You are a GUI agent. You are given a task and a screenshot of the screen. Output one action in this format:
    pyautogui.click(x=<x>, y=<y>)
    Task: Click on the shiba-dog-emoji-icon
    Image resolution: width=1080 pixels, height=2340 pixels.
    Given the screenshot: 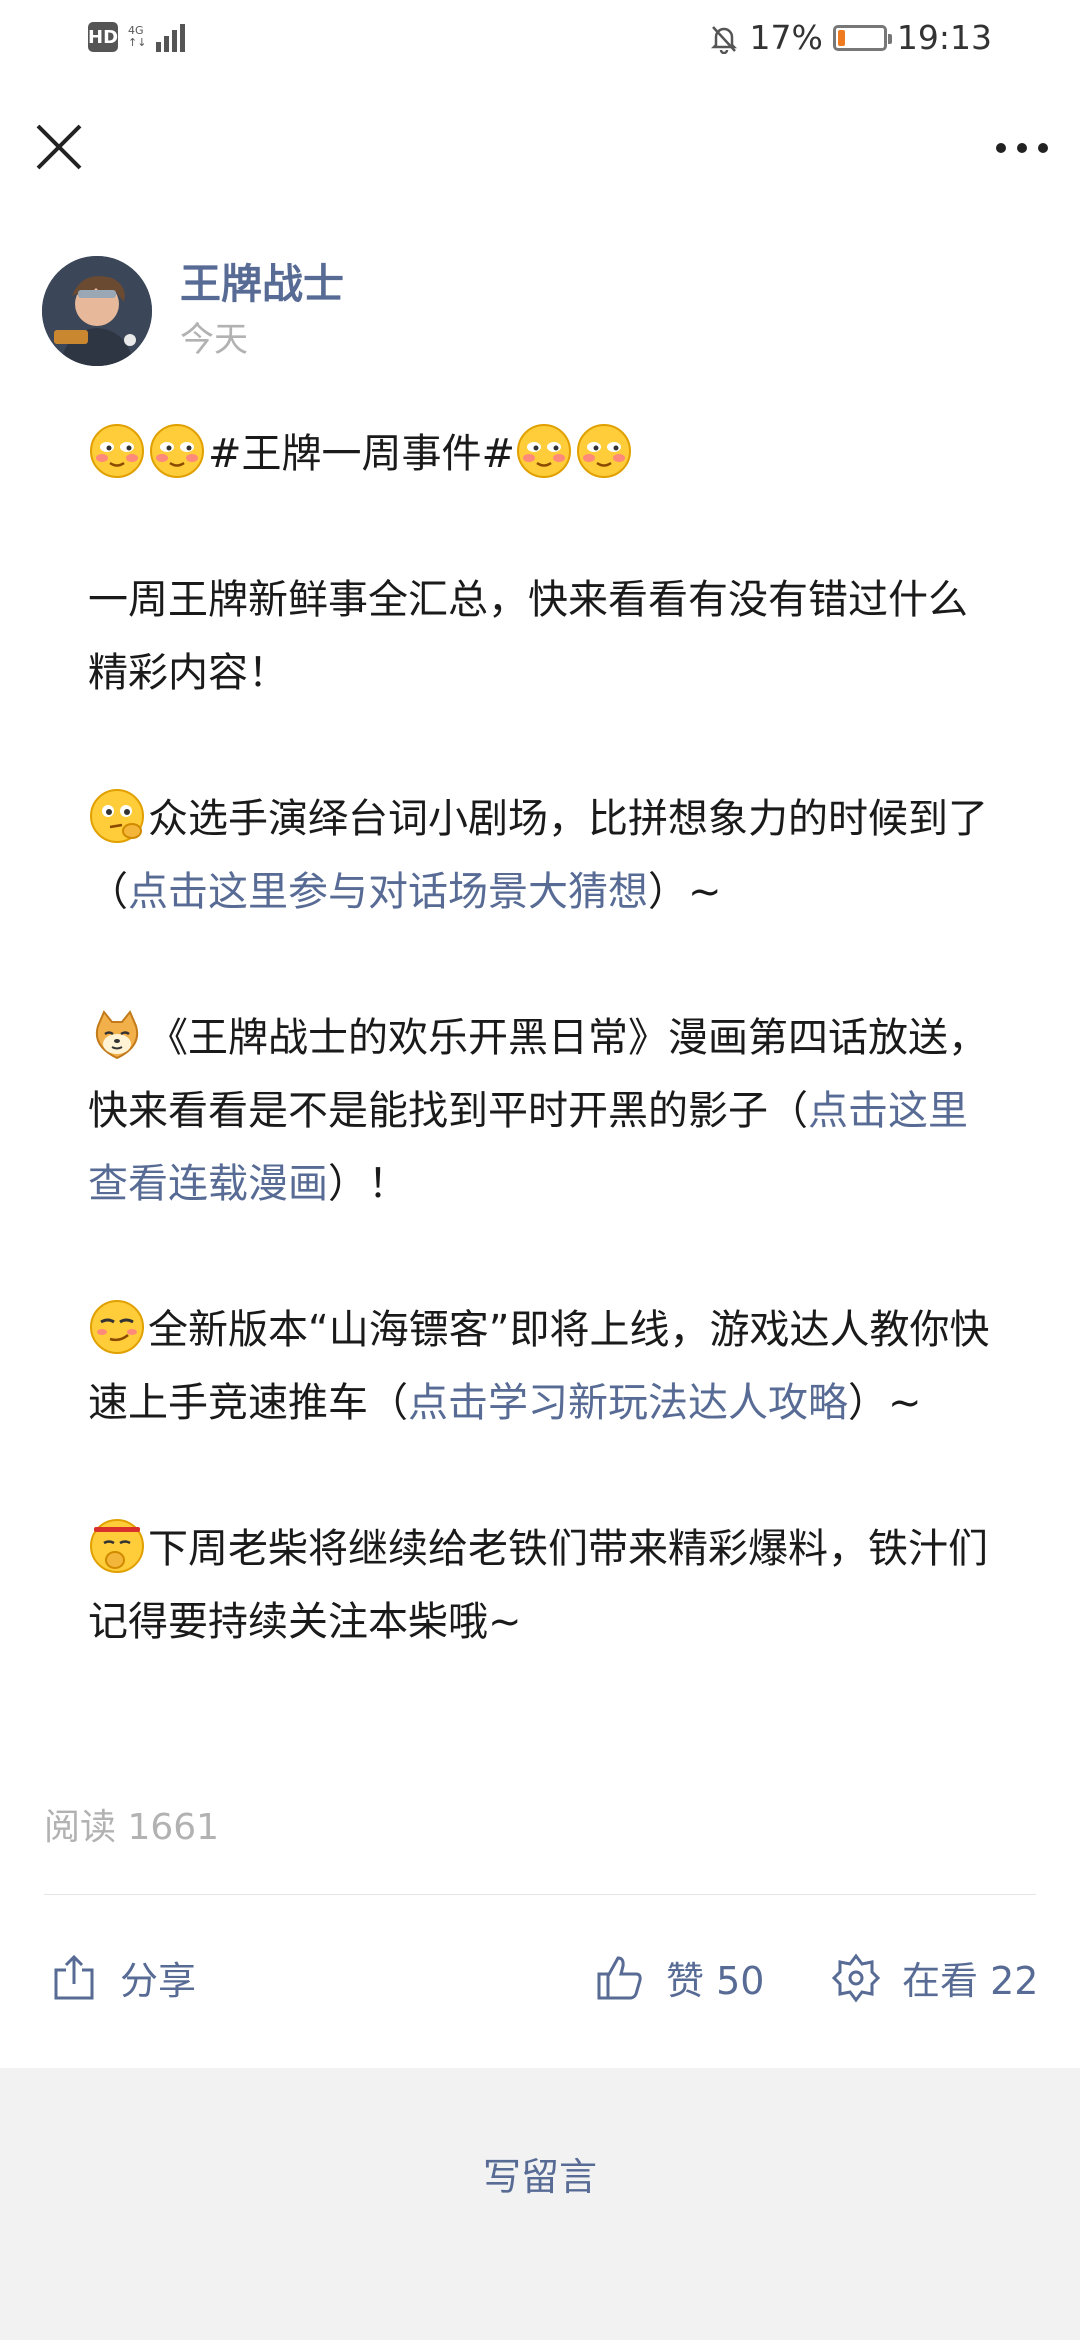 What is the action you would take?
    pyautogui.click(x=117, y=1035)
    